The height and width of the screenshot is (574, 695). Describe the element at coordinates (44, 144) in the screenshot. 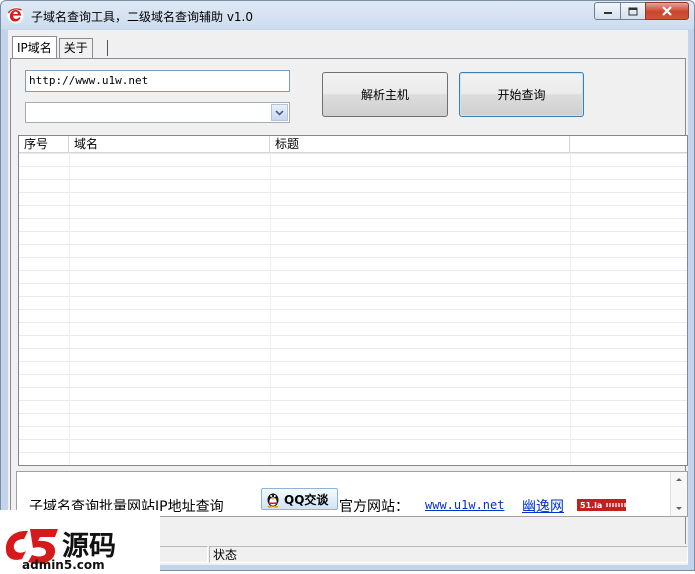

I see `column-header-index: 序号` at that location.